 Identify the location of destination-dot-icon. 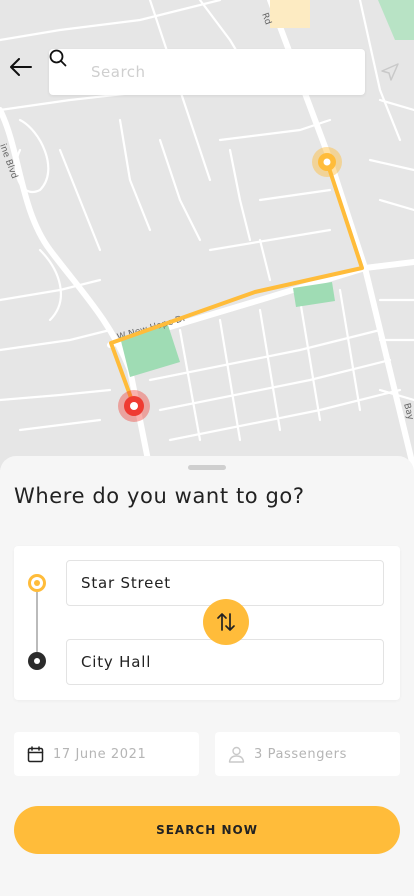
(37, 661).